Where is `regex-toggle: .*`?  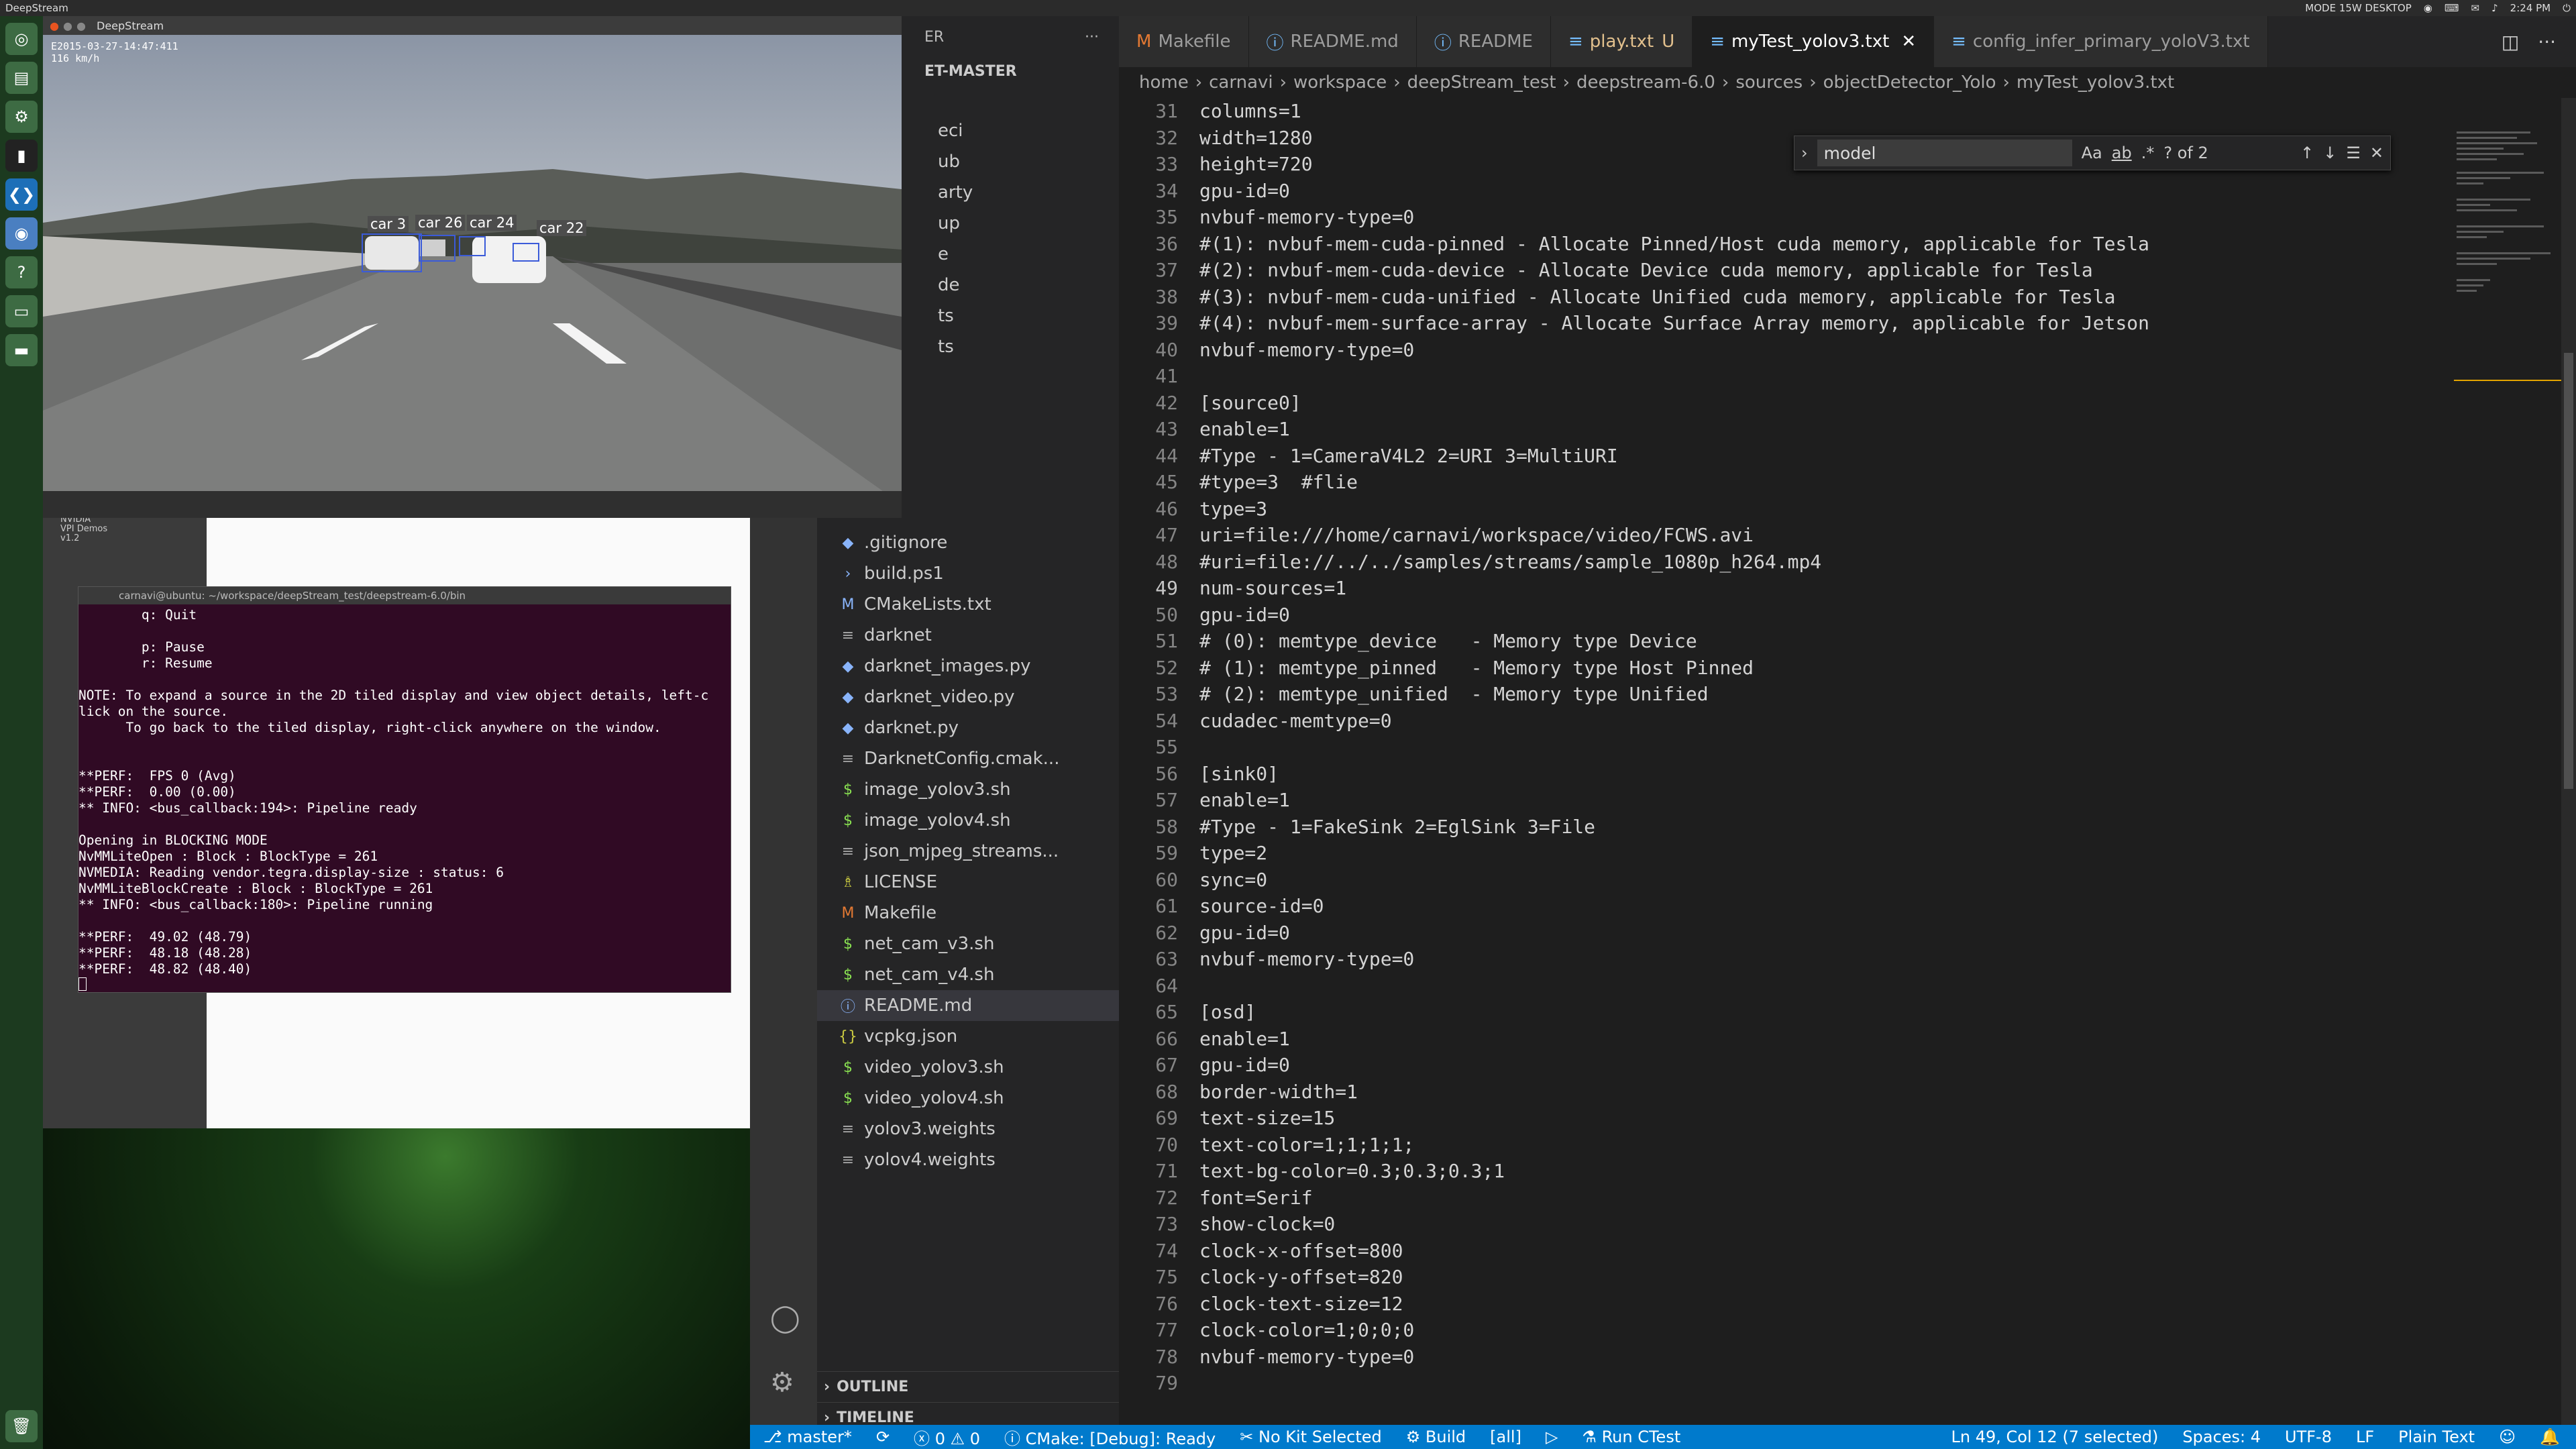
regex-toggle: .* is located at coordinates (2148, 153).